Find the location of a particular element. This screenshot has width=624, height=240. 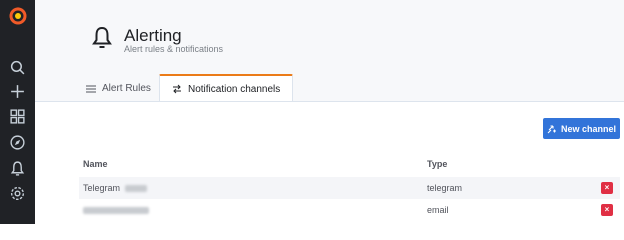

column-header-name: Name is located at coordinates (95, 164).